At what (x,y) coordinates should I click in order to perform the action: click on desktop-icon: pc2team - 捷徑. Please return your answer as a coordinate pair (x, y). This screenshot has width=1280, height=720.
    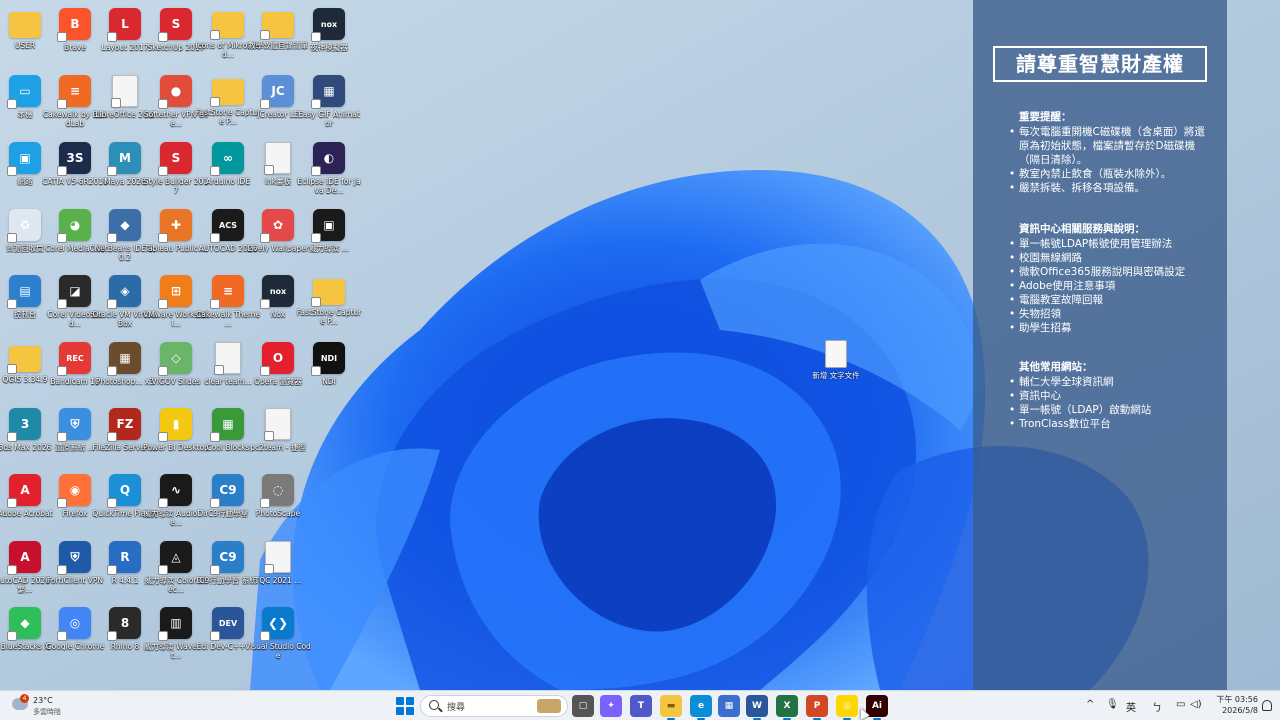
    Looking at the image, I should click on (278, 437).